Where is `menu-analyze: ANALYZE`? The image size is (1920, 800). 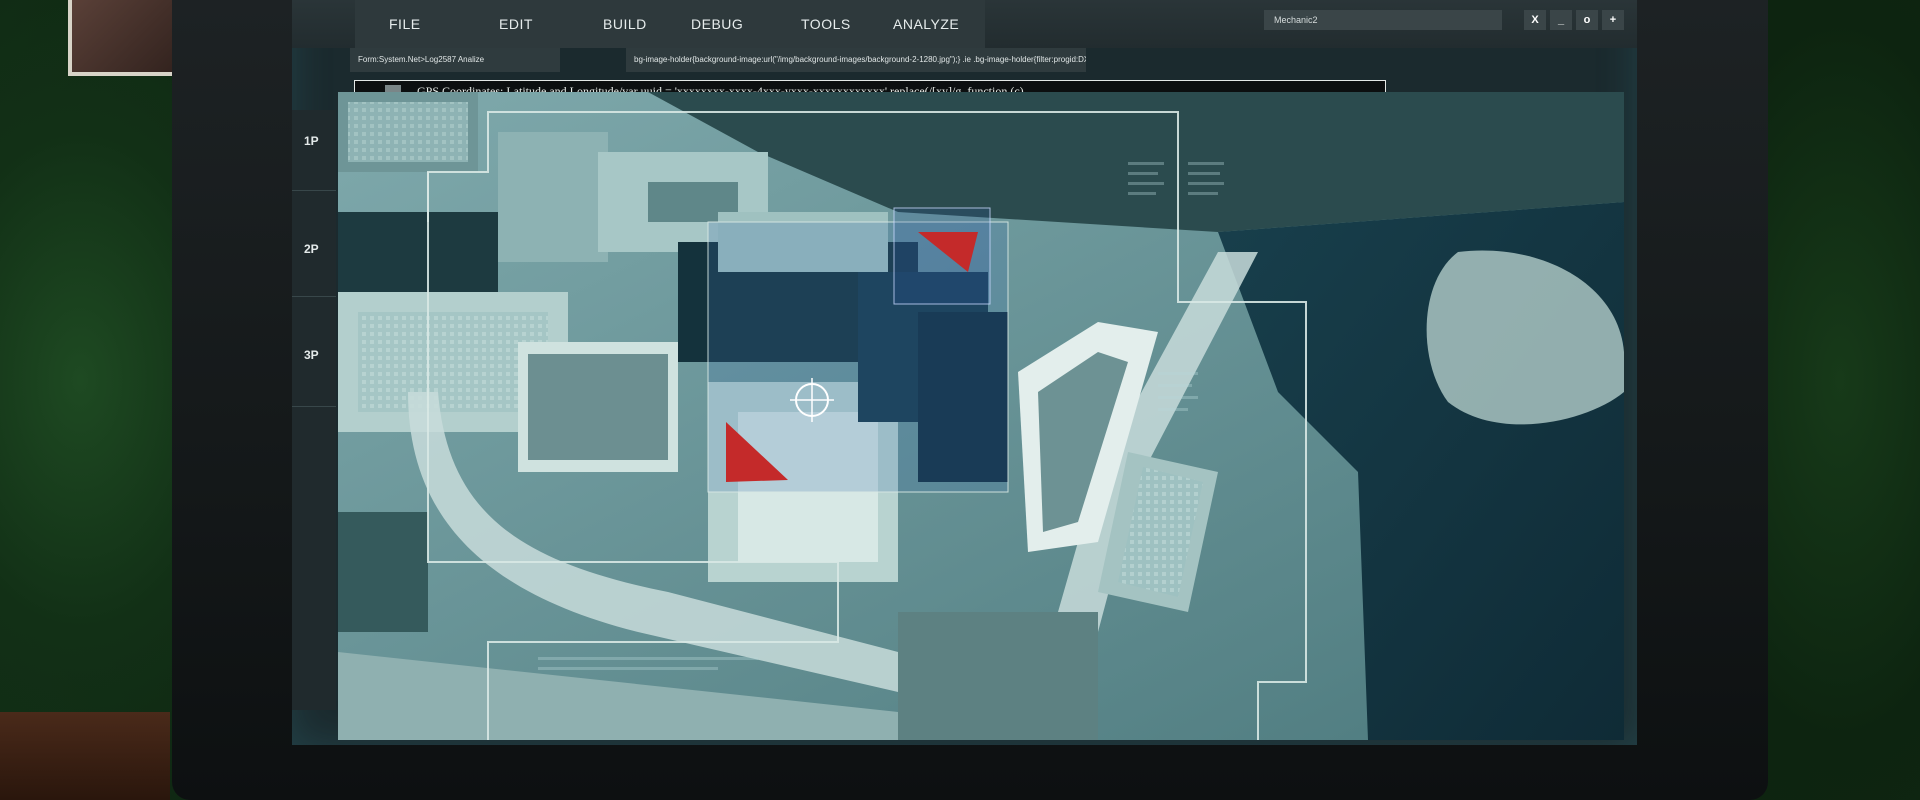 menu-analyze: ANALYZE is located at coordinates (926, 24).